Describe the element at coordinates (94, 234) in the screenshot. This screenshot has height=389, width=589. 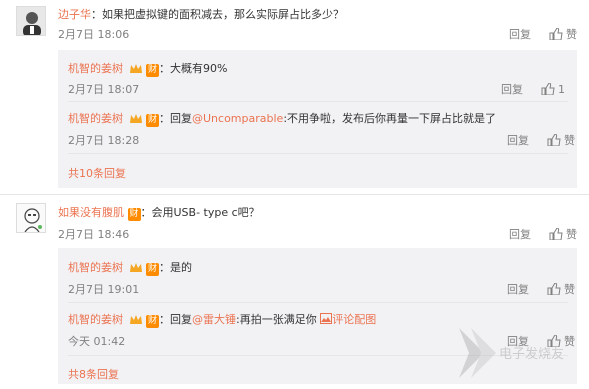
I see `timestamp: 2月7日 18:46` at that location.